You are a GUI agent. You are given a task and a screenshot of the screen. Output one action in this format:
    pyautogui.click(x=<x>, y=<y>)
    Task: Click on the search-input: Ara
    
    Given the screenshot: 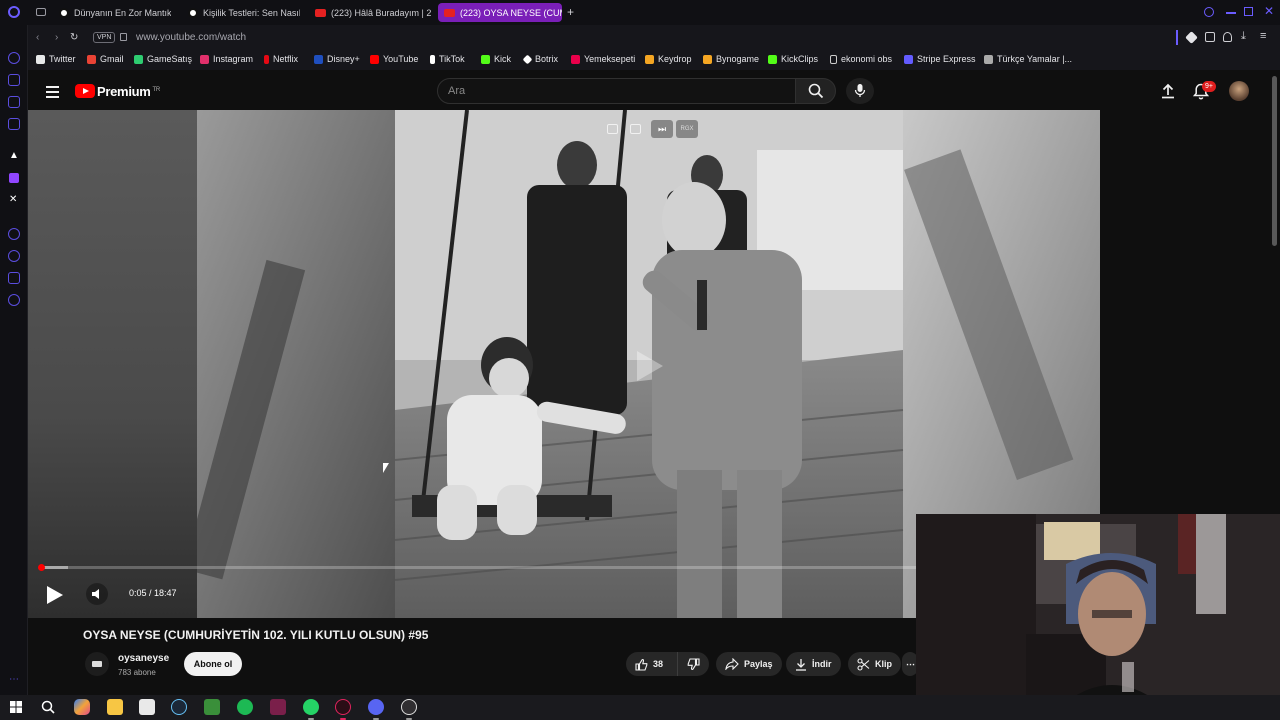 What is the action you would take?
    pyautogui.click(x=616, y=91)
    